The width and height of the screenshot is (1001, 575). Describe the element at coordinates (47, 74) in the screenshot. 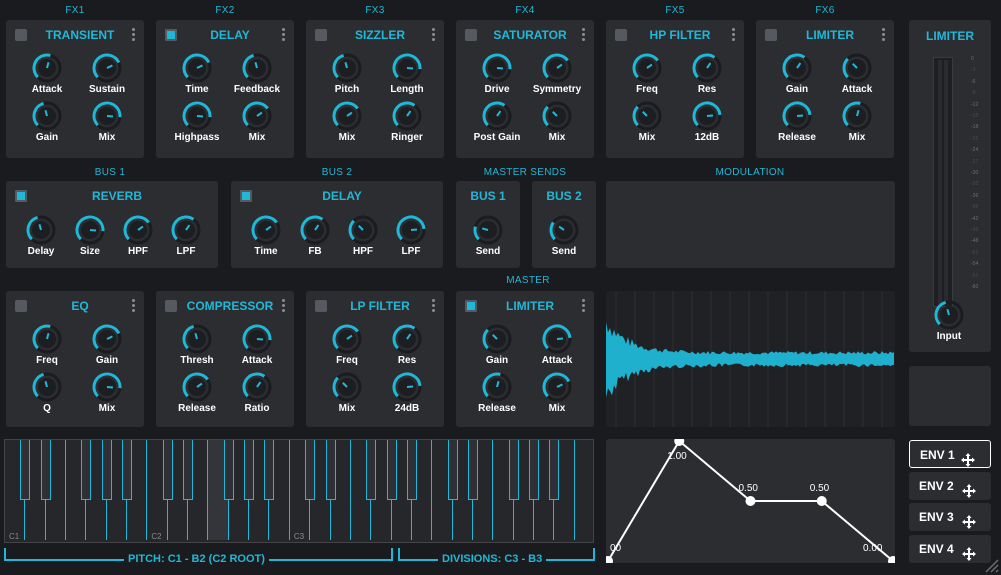

I see `fx1-attack-knob: Attack` at that location.